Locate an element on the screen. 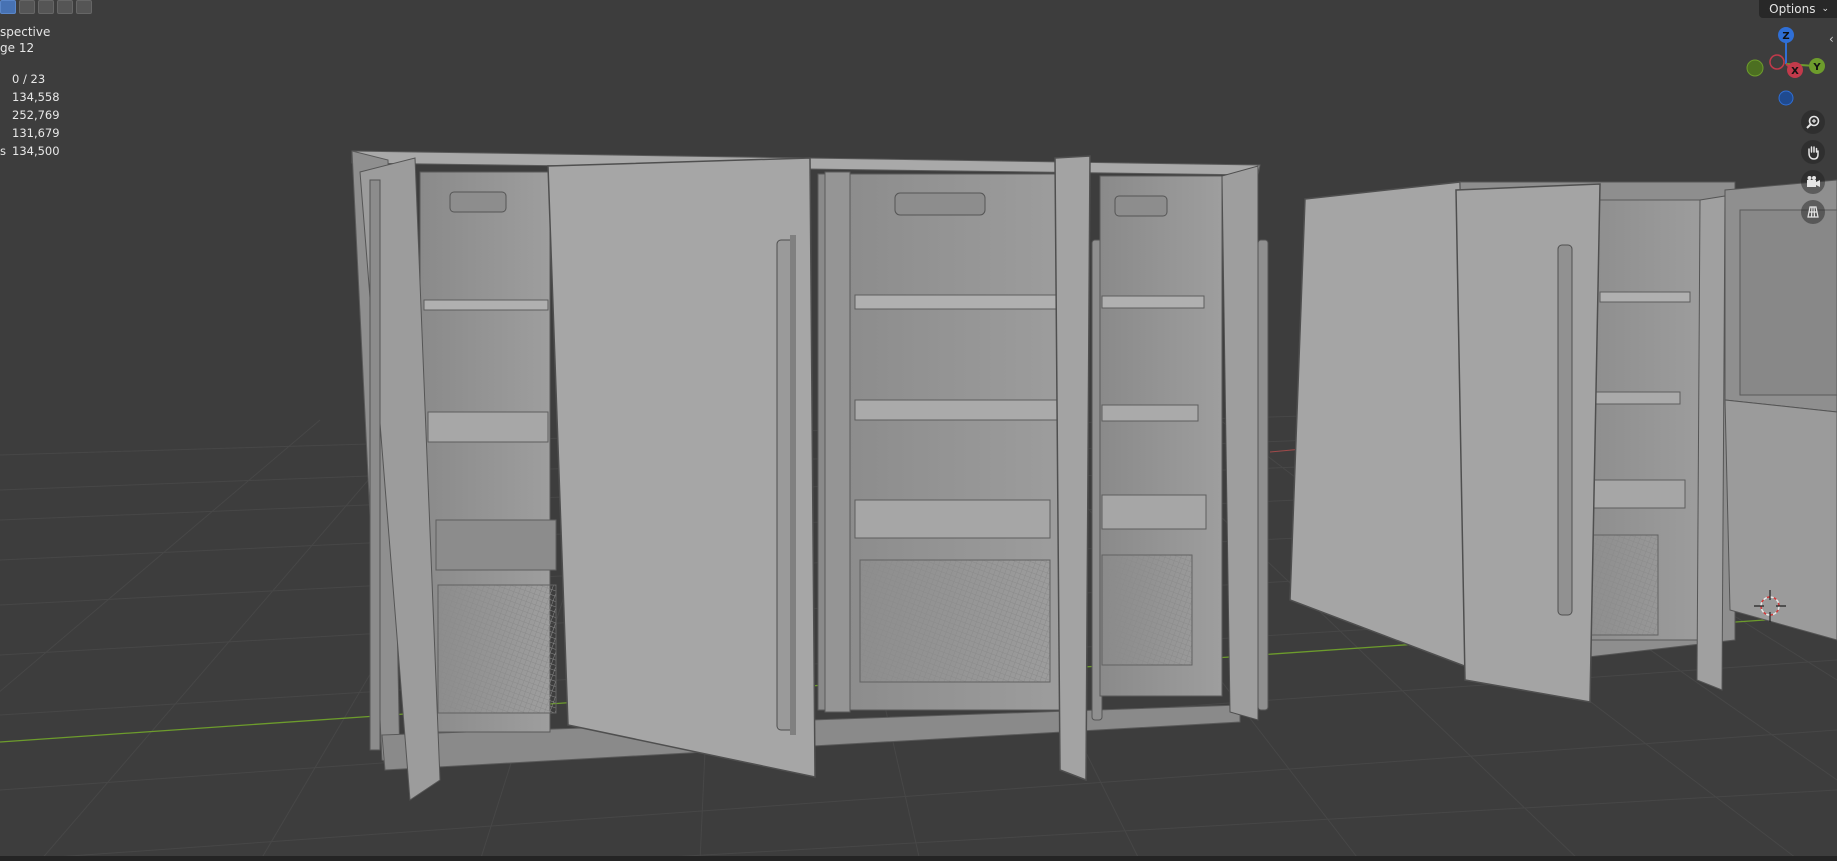 The height and width of the screenshot is (861, 1837). zoom-icon is located at coordinates (1813, 122).